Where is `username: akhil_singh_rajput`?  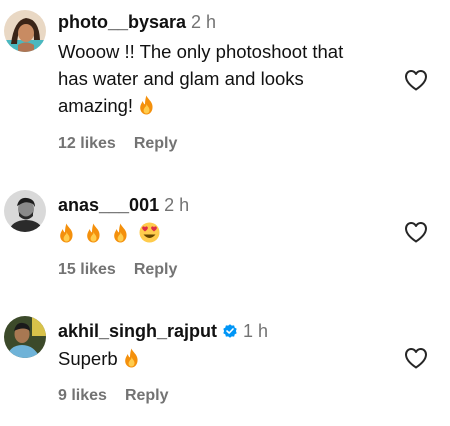 username: akhil_singh_rajput is located at coordinates (137, 331).